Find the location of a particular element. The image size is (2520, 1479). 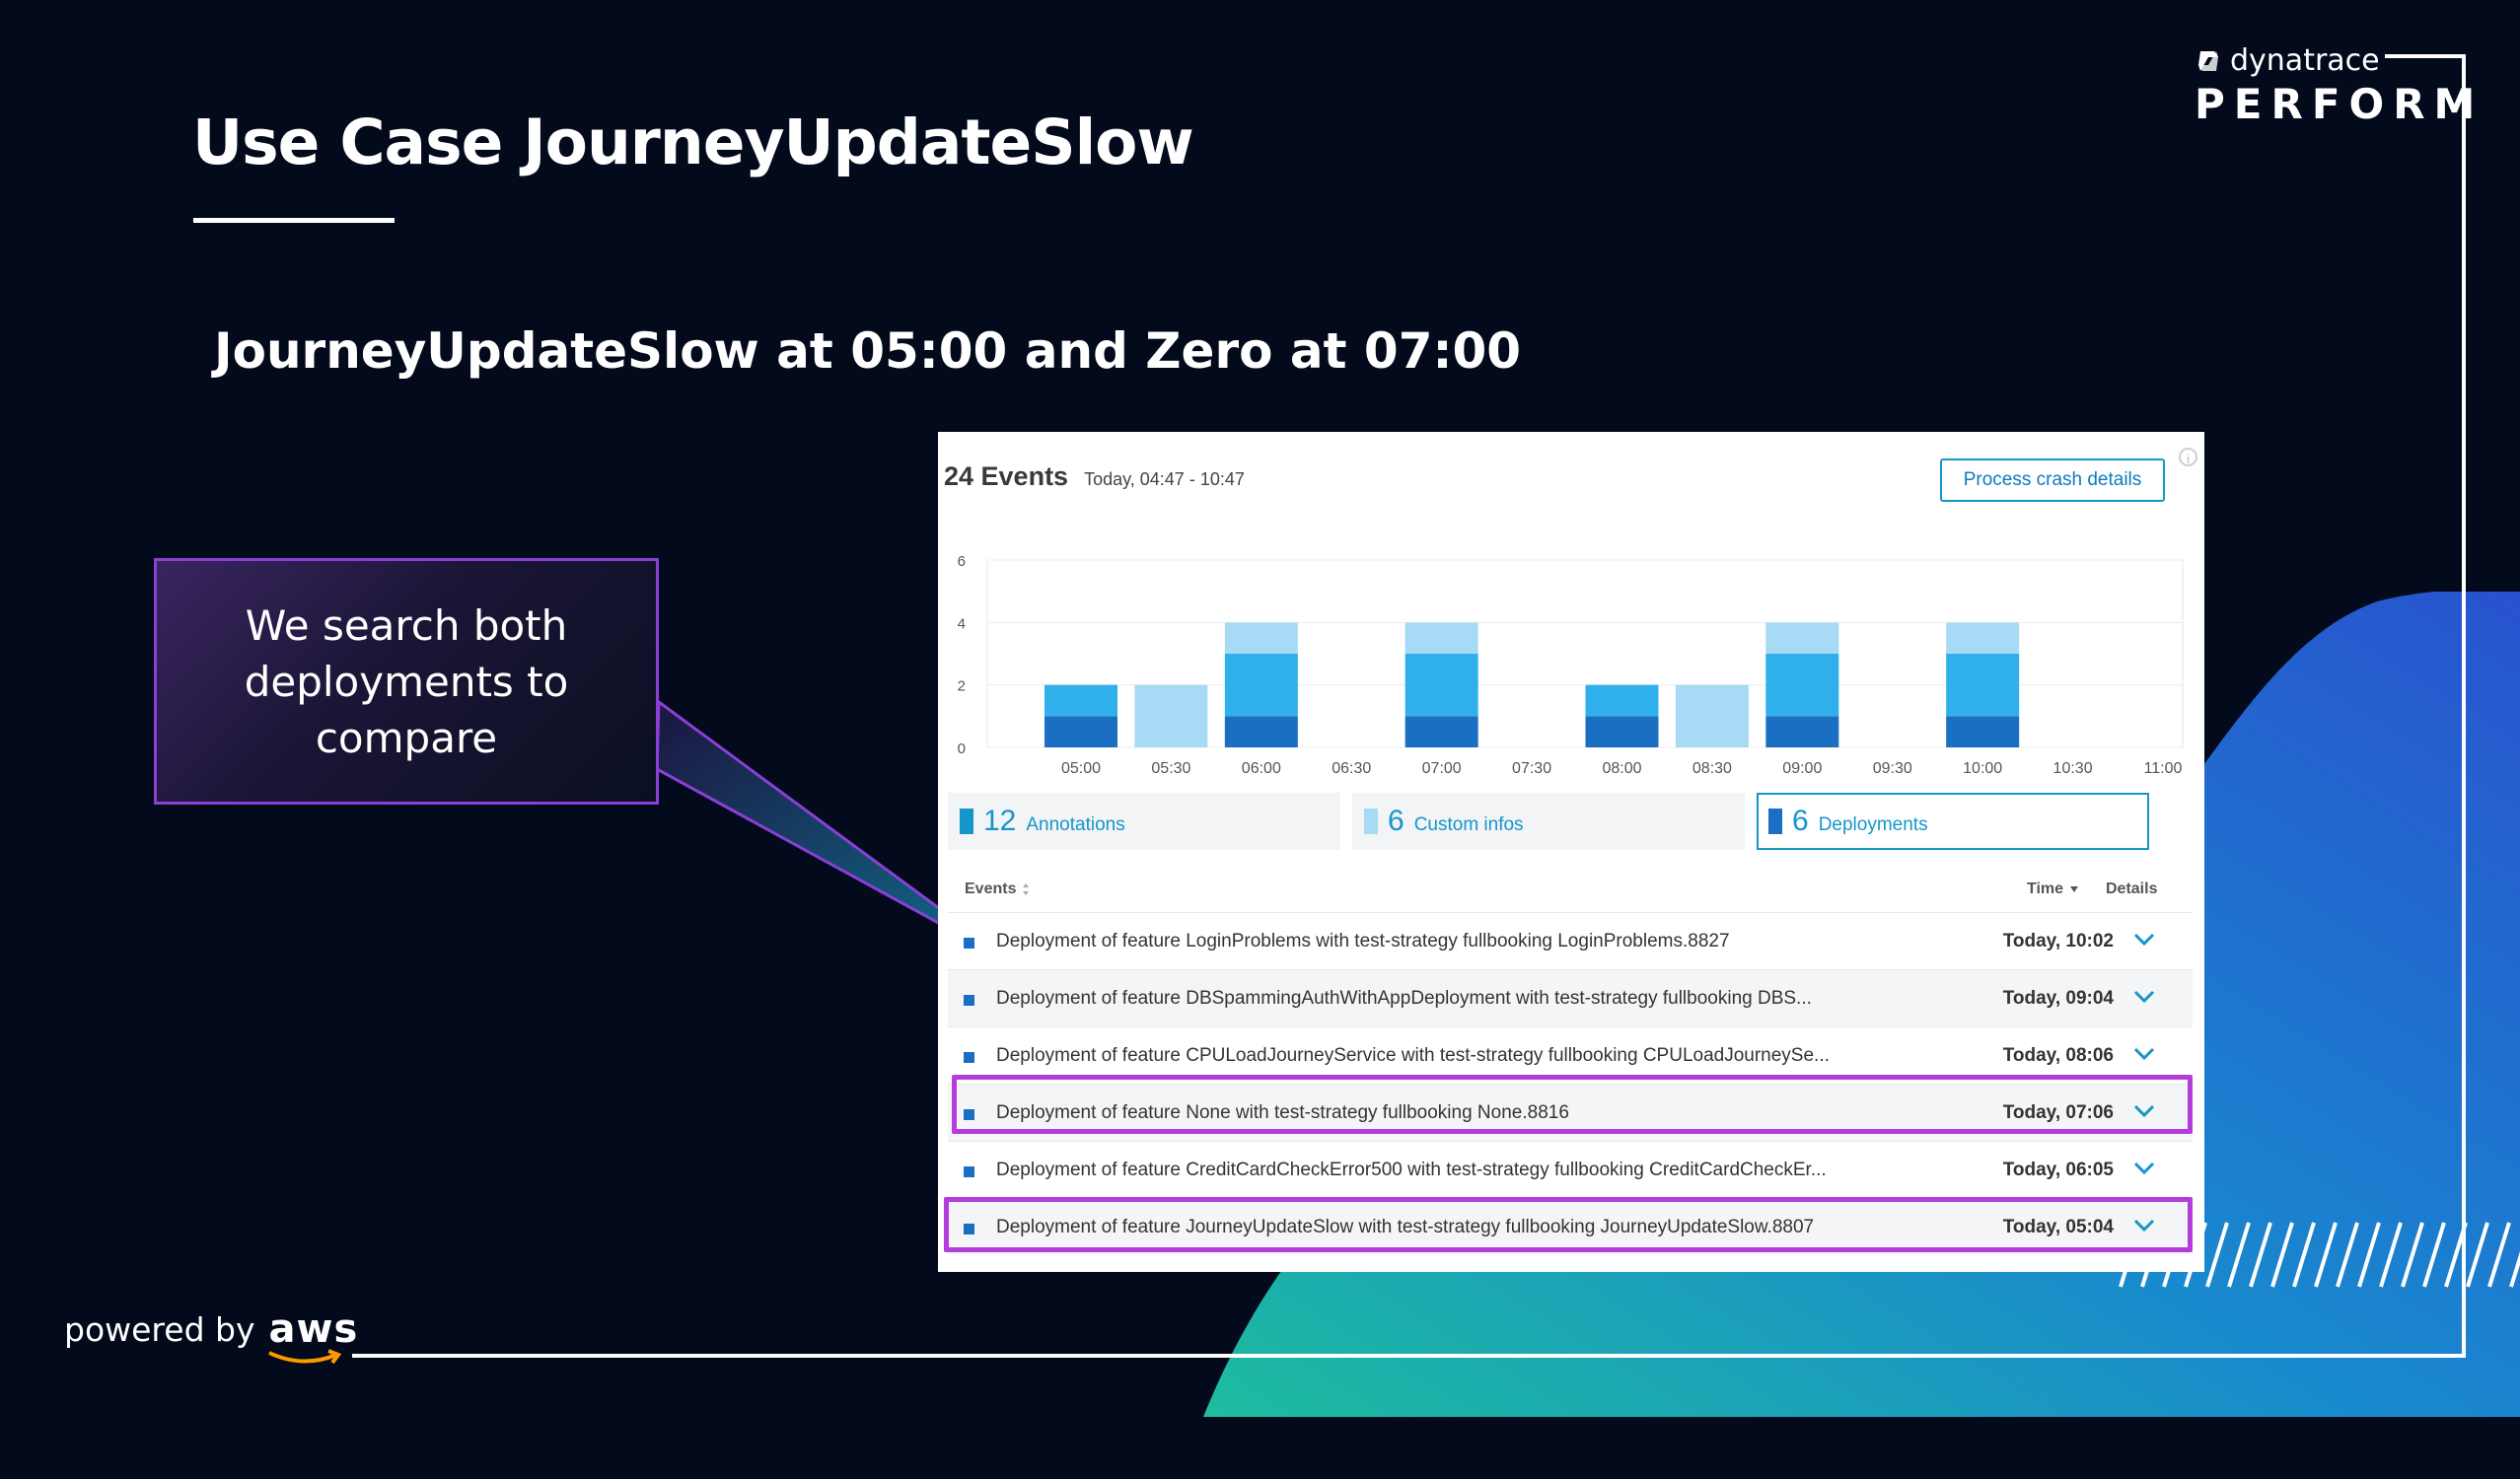

info-icon: i is located at coordinates (2188, 457).